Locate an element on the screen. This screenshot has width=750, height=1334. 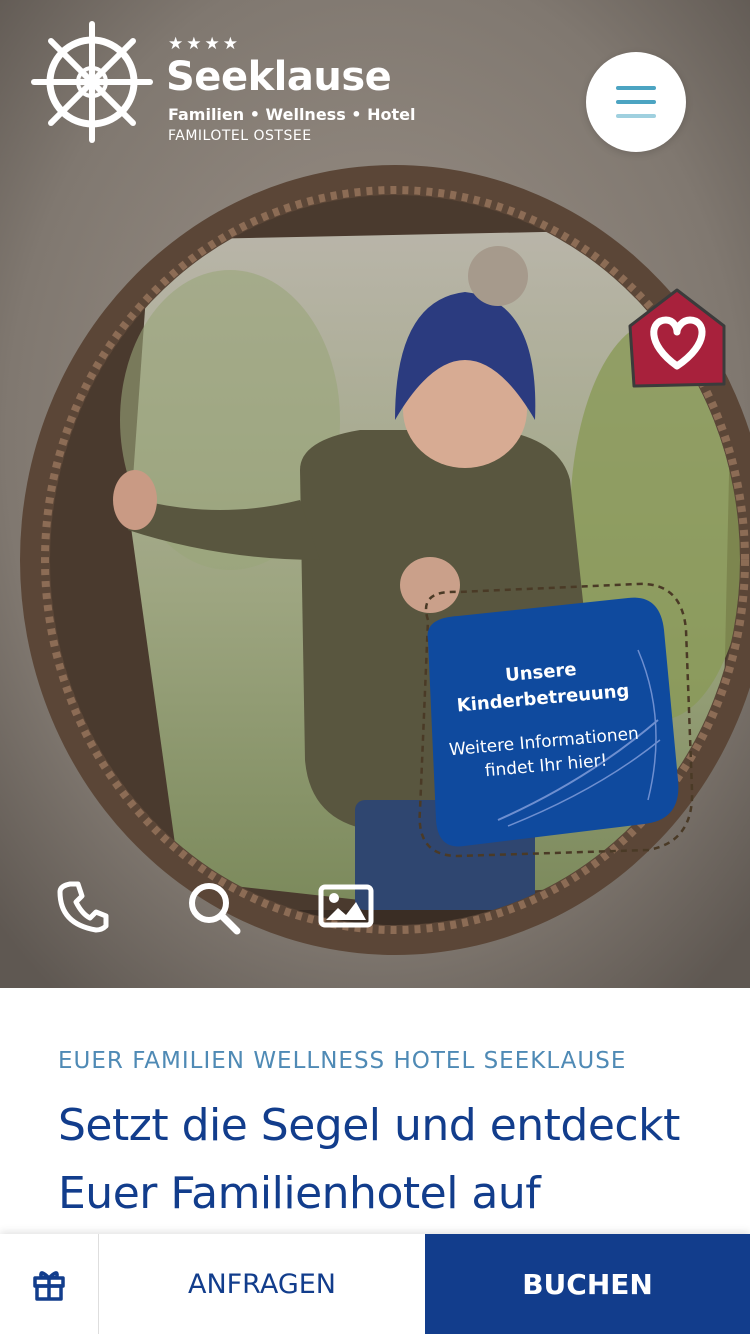
inquire-button: ANFRAGEN is located at coordinates (262, 1284).